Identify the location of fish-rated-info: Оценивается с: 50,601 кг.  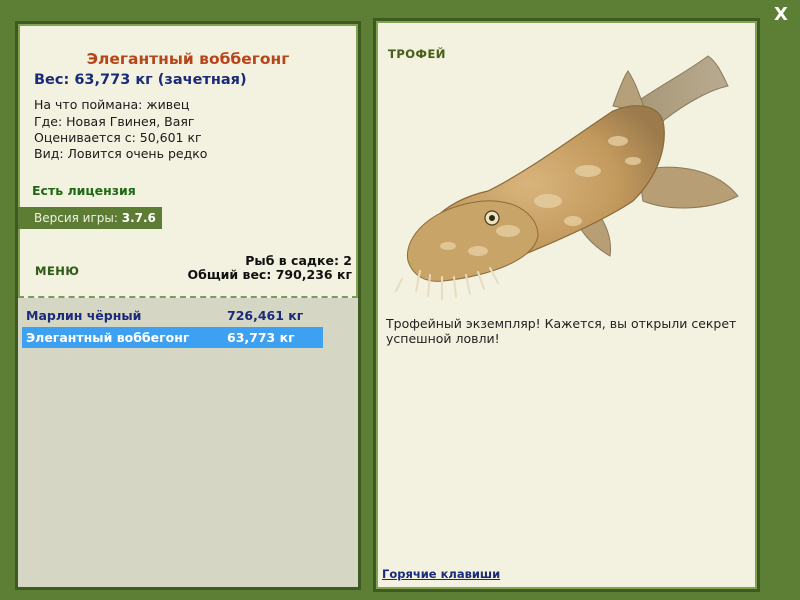
(118, 137).